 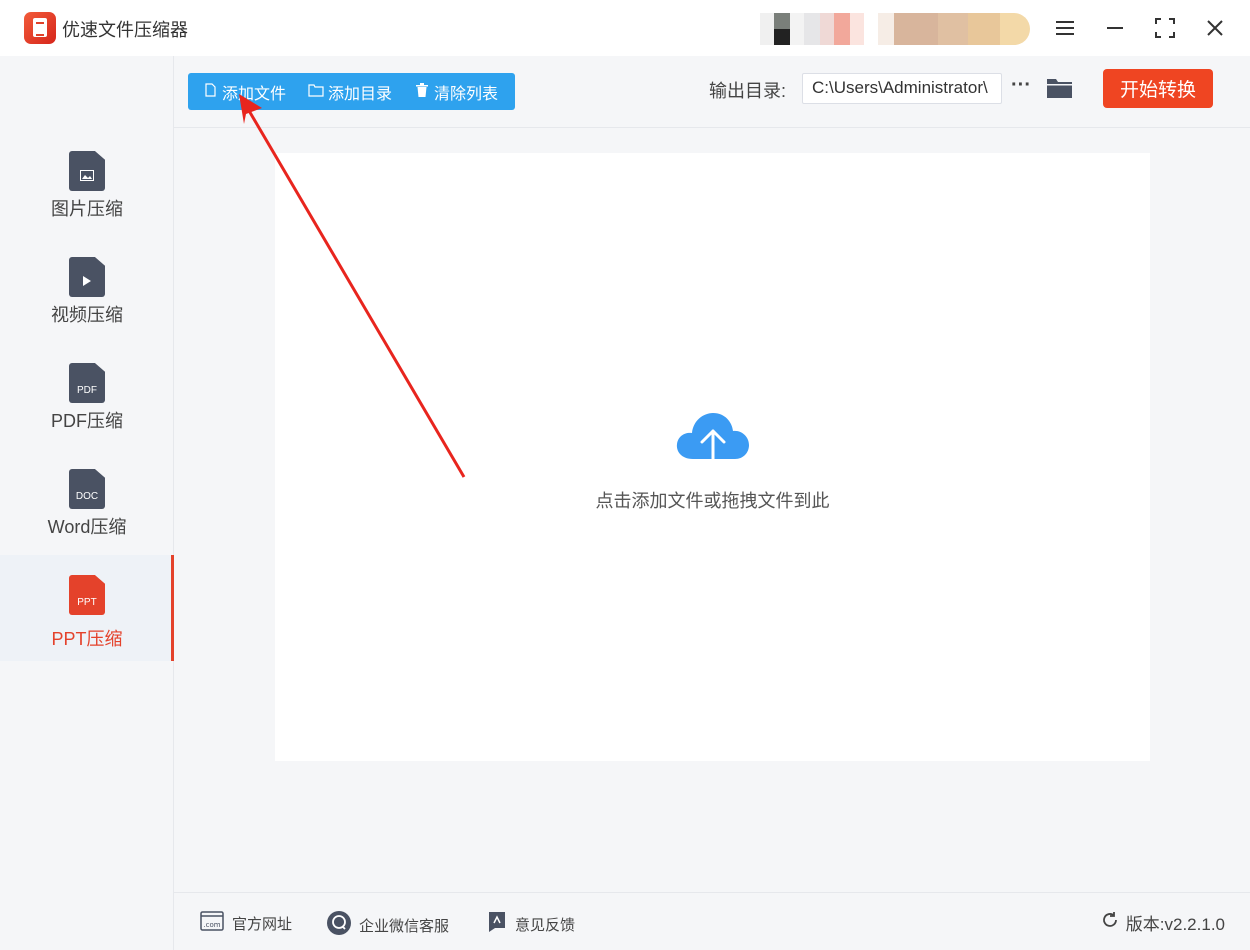 I want to click on add-folder-label: 添加目录, so click(x=360, y=94).